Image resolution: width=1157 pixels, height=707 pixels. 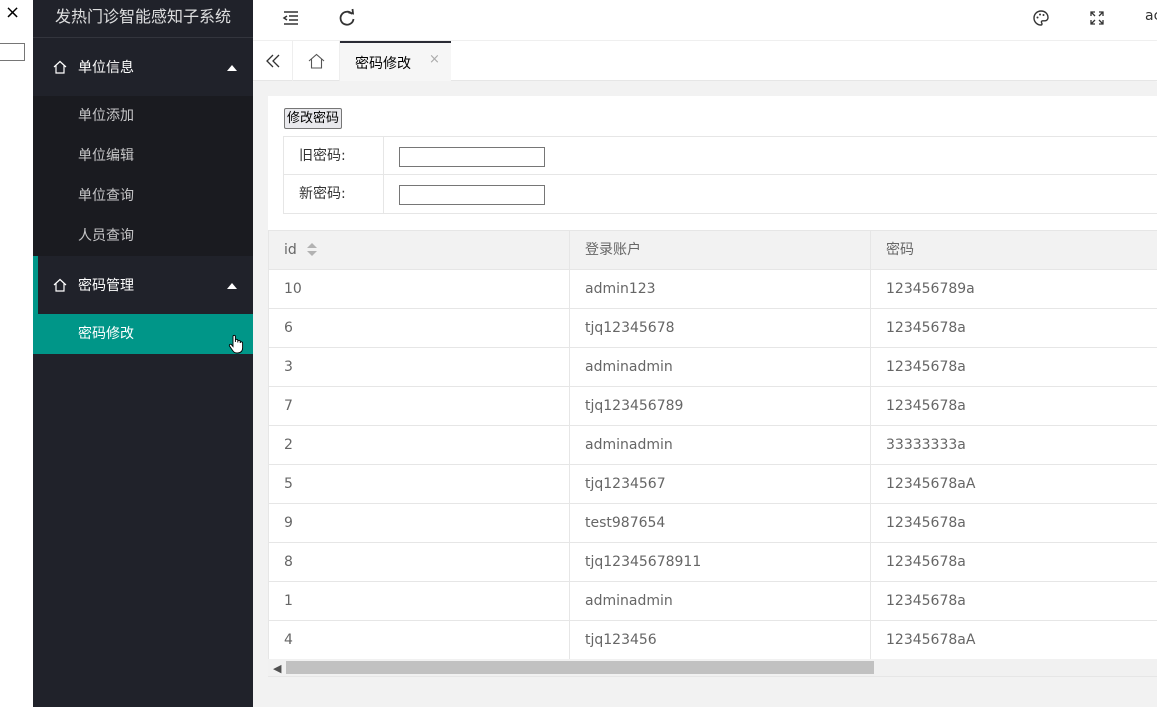 I want to click on tab-label: 密码修改, so click(x=383, y=64).